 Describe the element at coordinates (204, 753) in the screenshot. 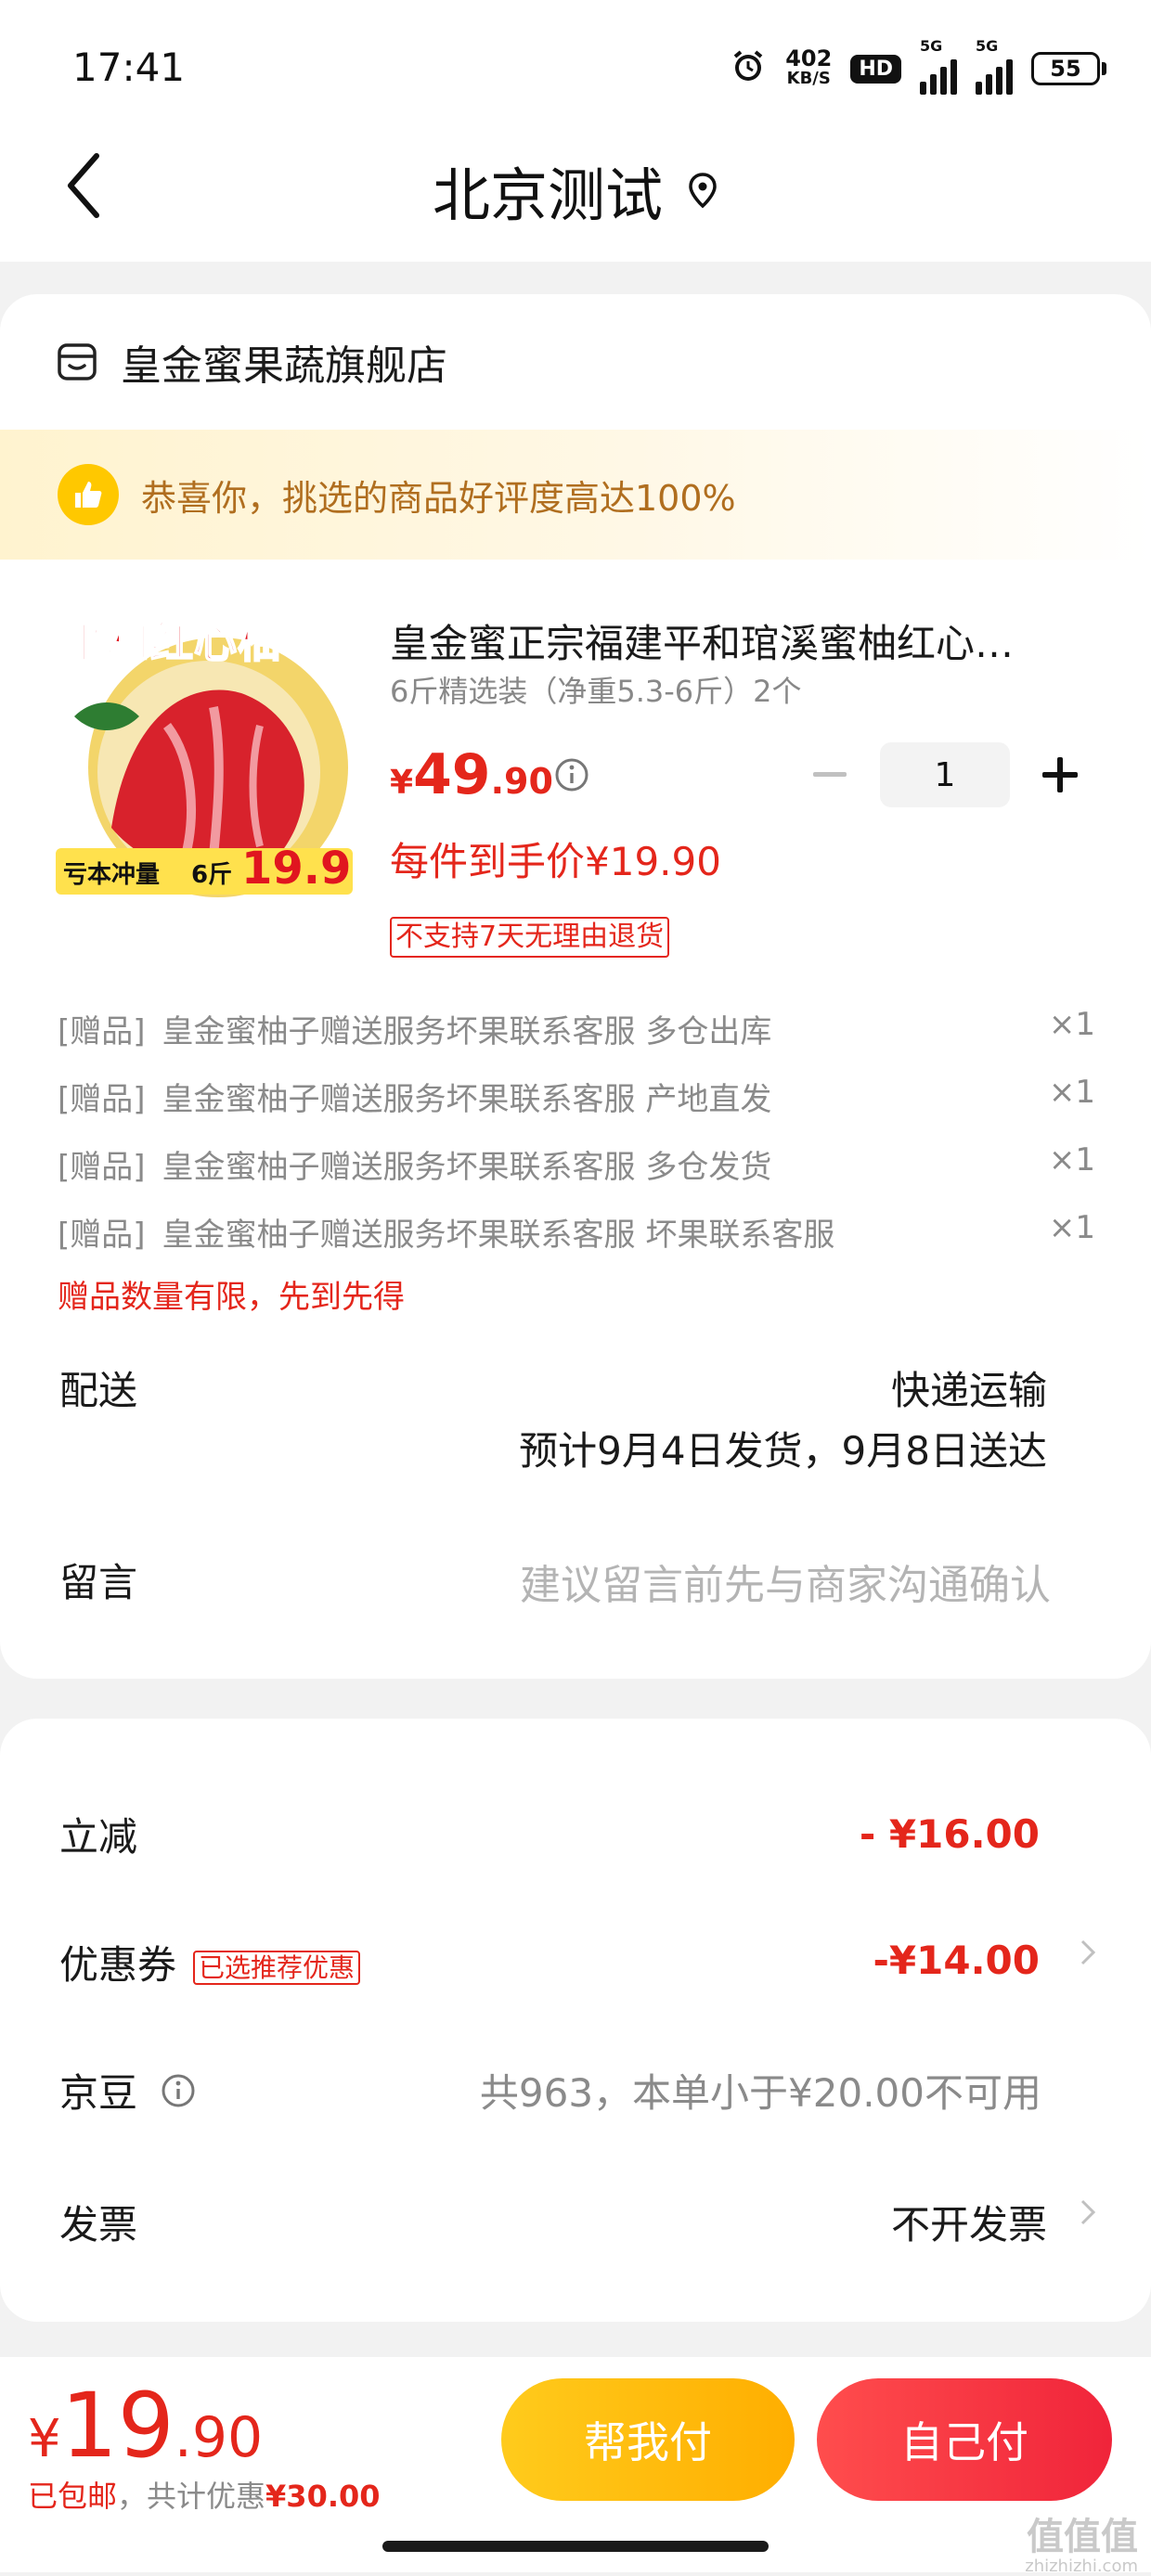

I see `product-image: 平和红心柚 亏本冲量 6斤 19.9` at that location.